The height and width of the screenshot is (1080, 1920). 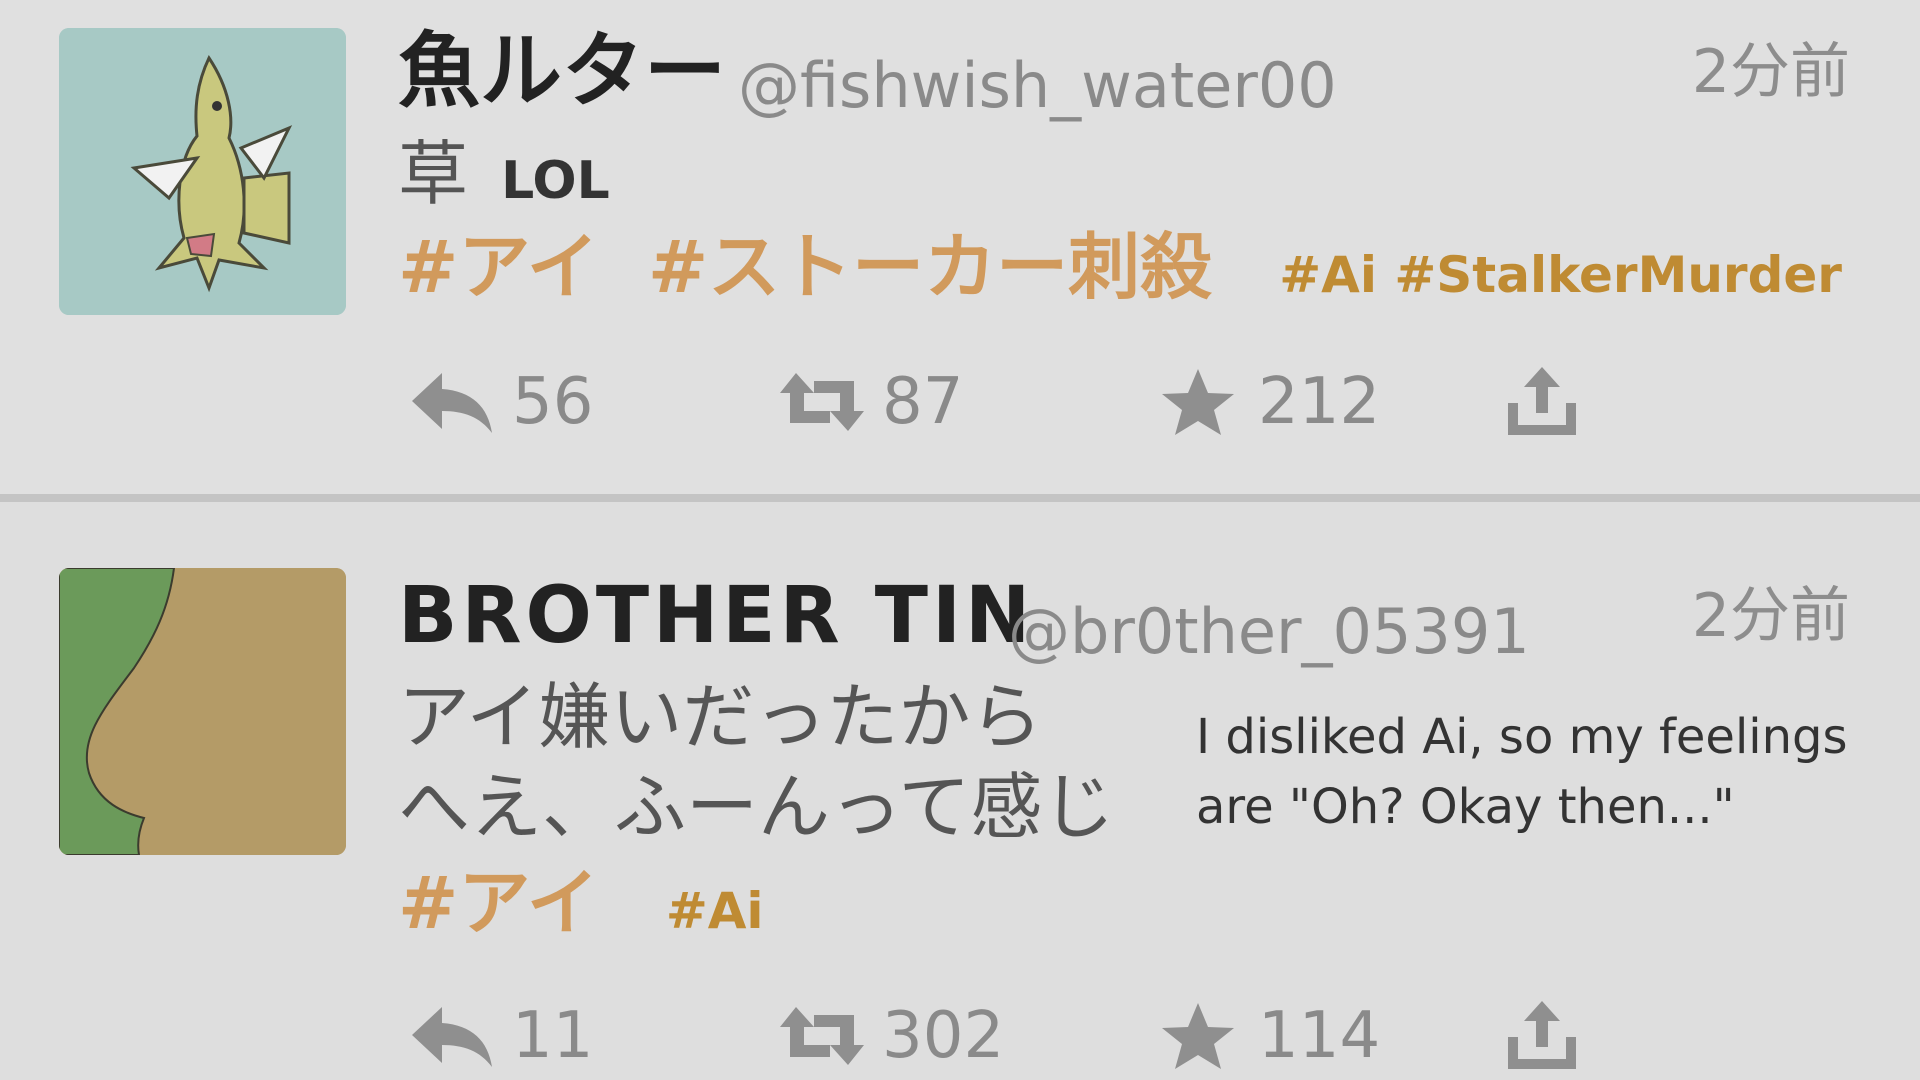 I want to click on nose-profile-avatar-icon, so click(x=202, y=711).